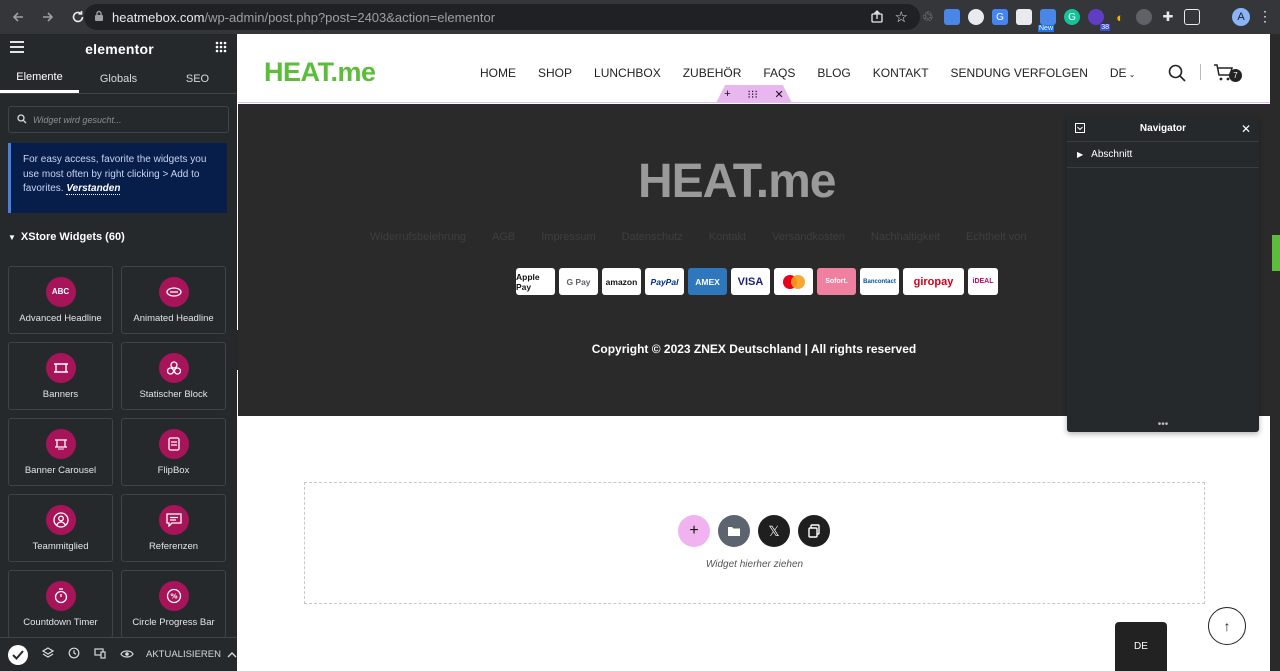  Describe the element at coordinates (996, 237) in the screenshot. I see `footer-link: Echtheit von` at that location.